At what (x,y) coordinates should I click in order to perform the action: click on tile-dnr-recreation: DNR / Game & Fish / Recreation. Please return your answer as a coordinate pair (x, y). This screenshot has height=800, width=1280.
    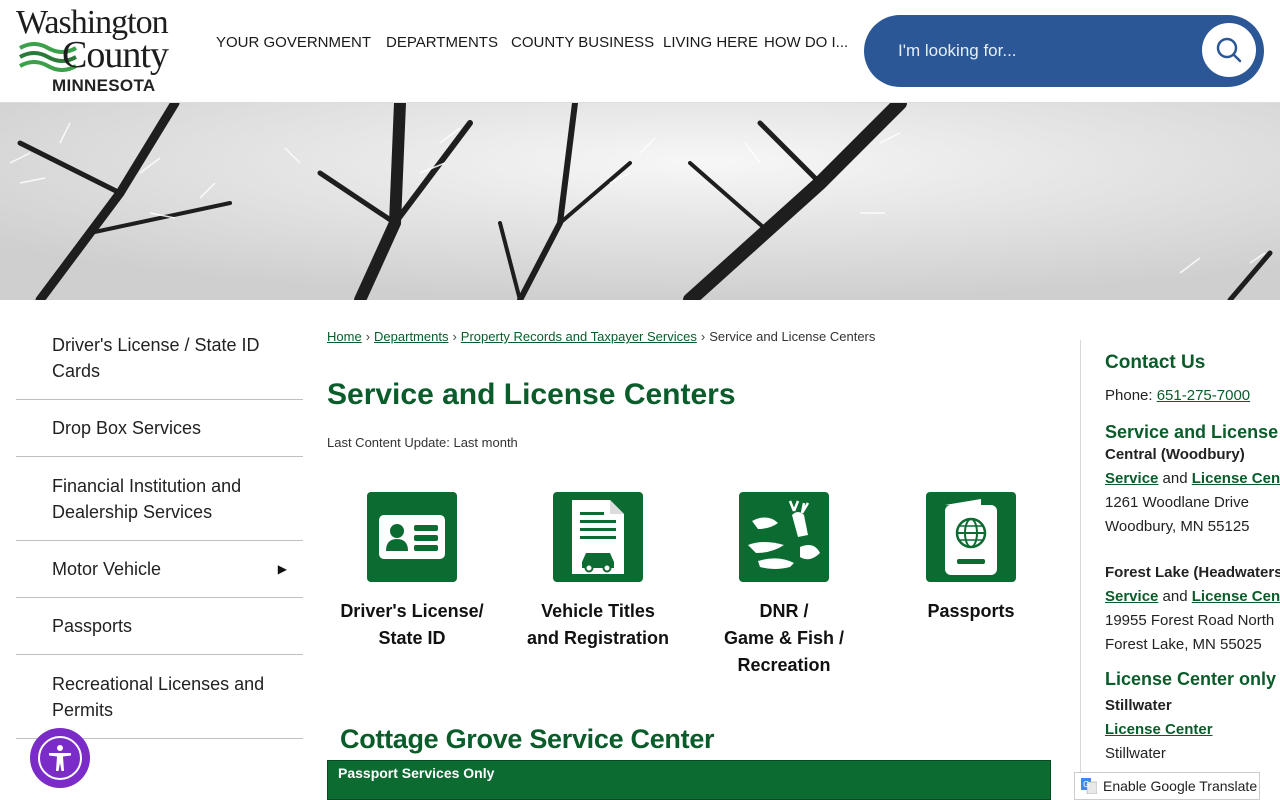
    Looking at the image, I should click on (784, 585).